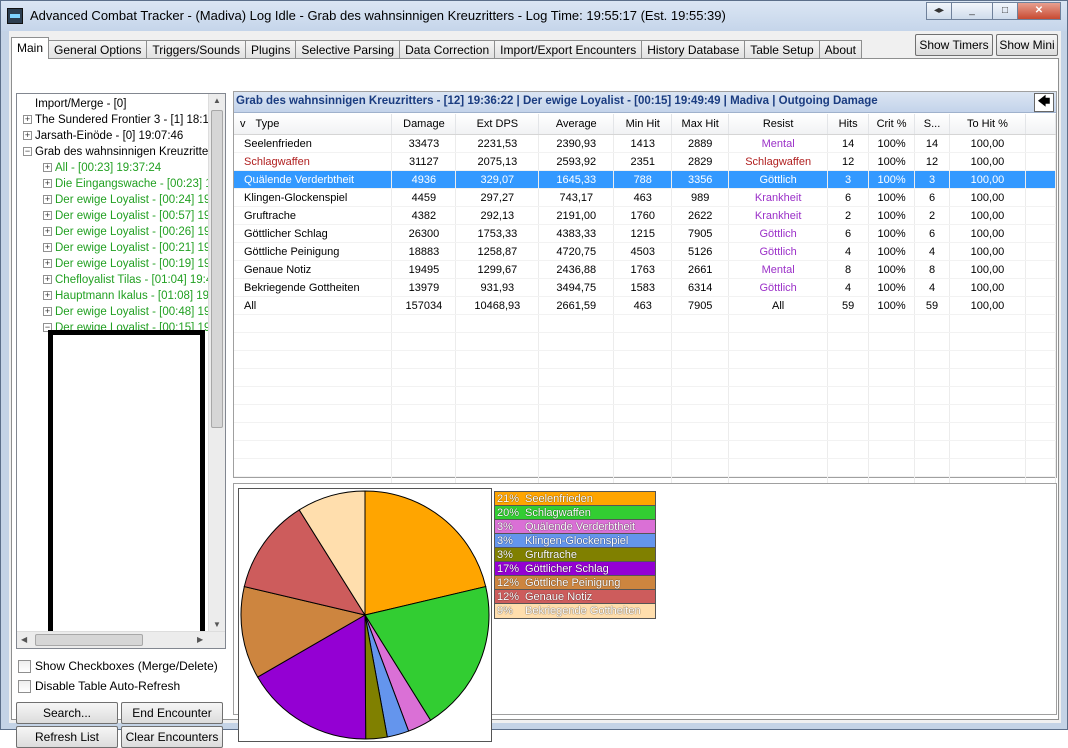  What do you see at coordinates (932, 233) in the screenshot?
I see `table-cell: 6` at bounding box center [932, 233].